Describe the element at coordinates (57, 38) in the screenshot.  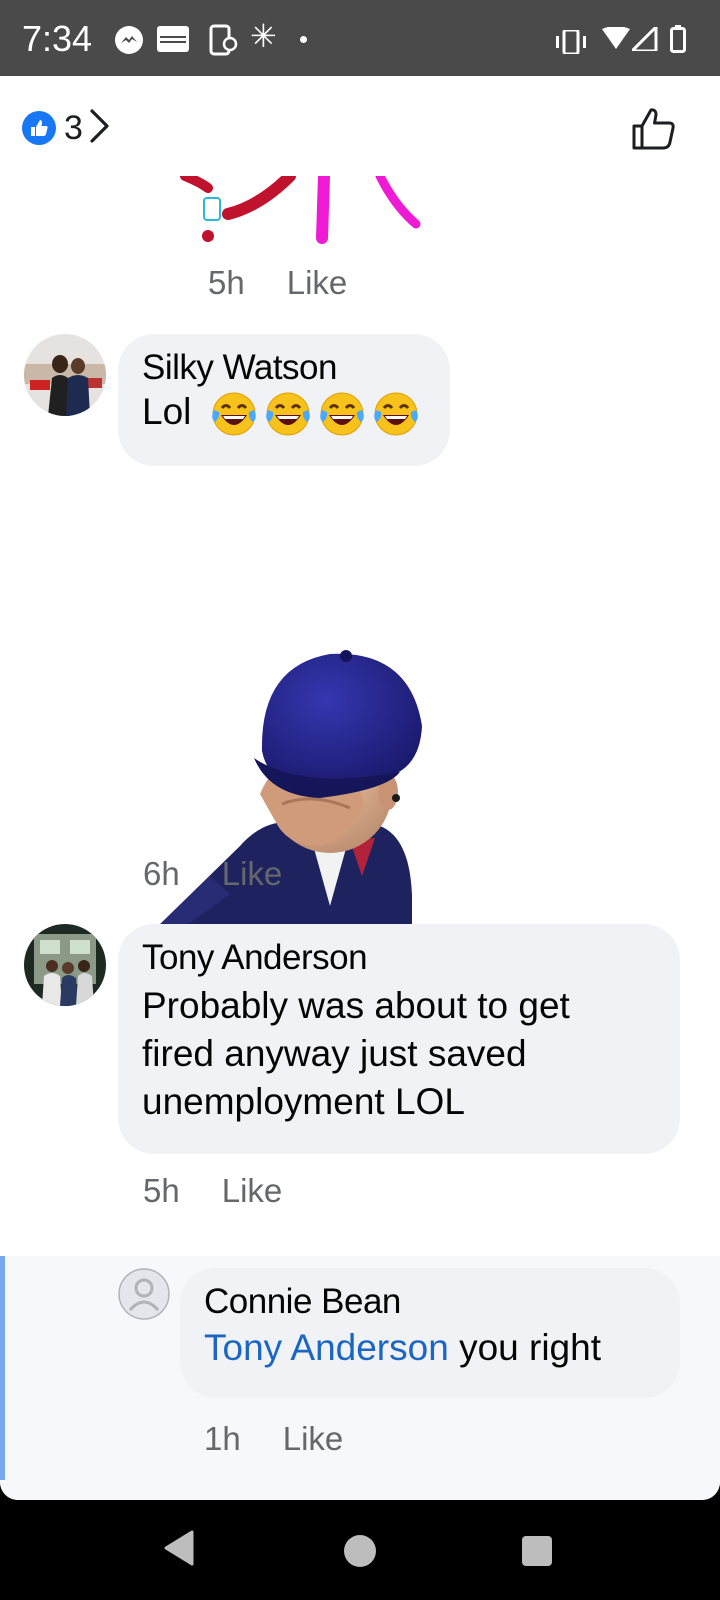
I see `status-time: 7:34` at that location.